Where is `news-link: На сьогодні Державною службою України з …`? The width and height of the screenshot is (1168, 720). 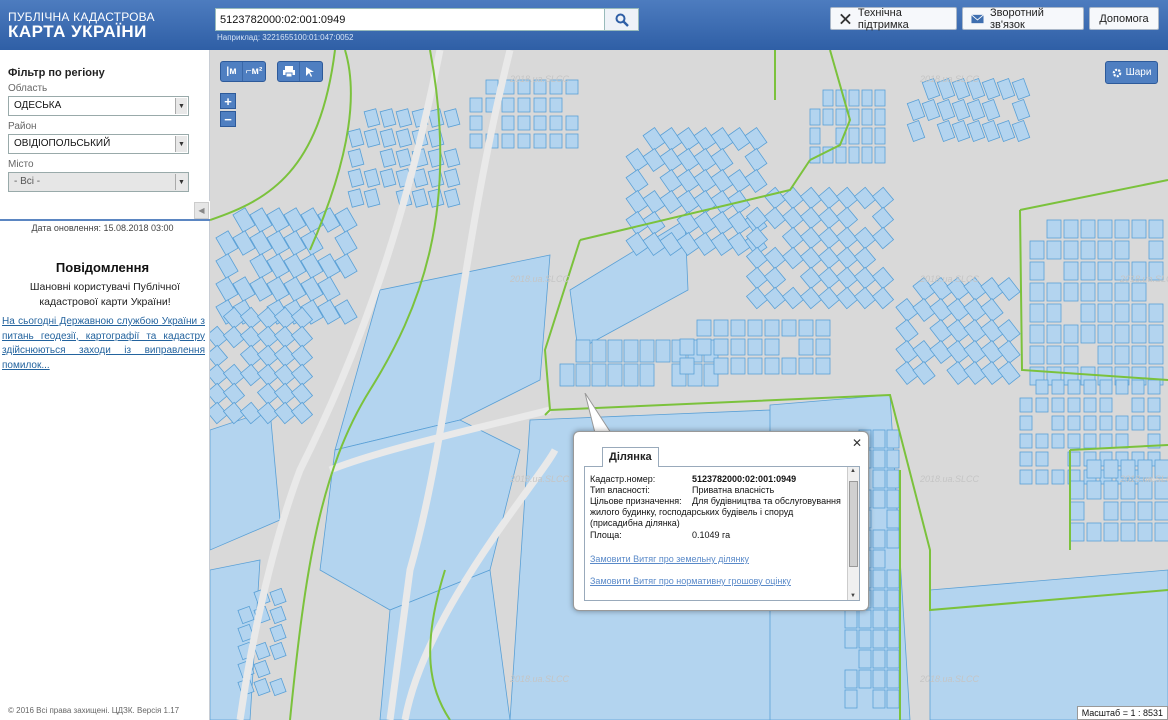 news-link: На сьогодні Державною службою України з … is located at coordinates (103, 344).